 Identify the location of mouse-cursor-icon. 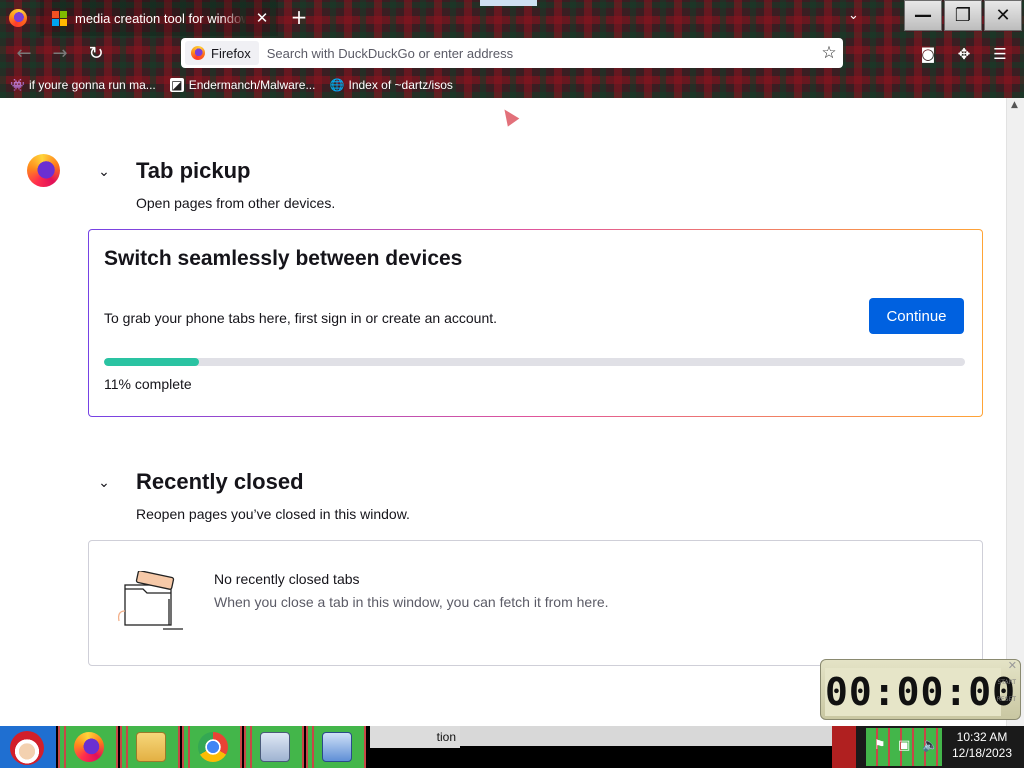
(509, 116).